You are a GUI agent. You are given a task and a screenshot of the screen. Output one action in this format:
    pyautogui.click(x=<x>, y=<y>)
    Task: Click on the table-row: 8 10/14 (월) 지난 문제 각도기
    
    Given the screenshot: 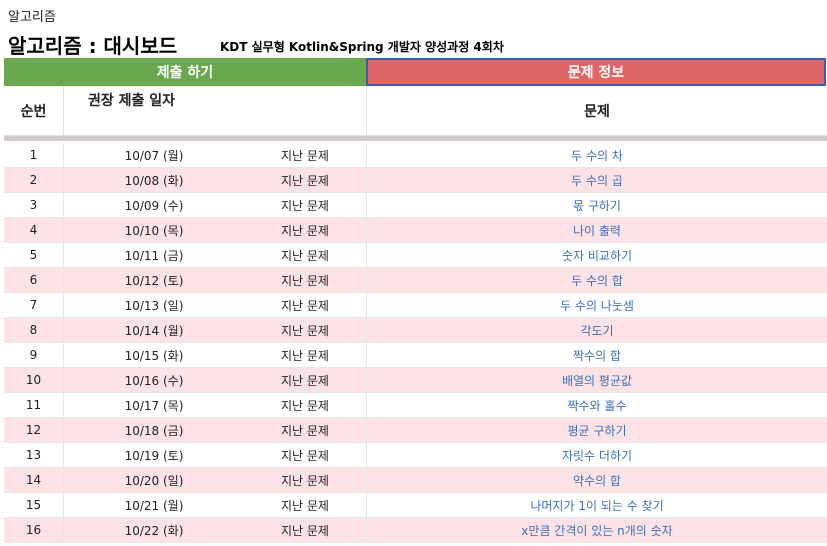 What is the action you would take?
    pyautogui.click(x=415, y=330)
    